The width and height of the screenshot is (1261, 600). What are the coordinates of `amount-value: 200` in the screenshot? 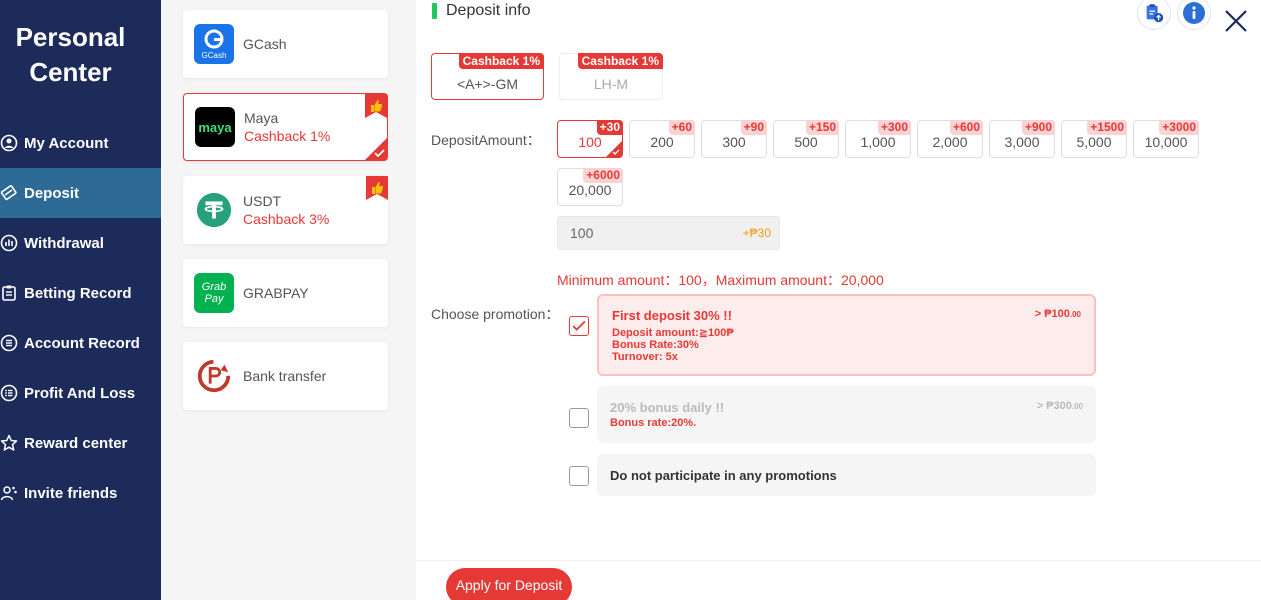 It's located at (662, 142).